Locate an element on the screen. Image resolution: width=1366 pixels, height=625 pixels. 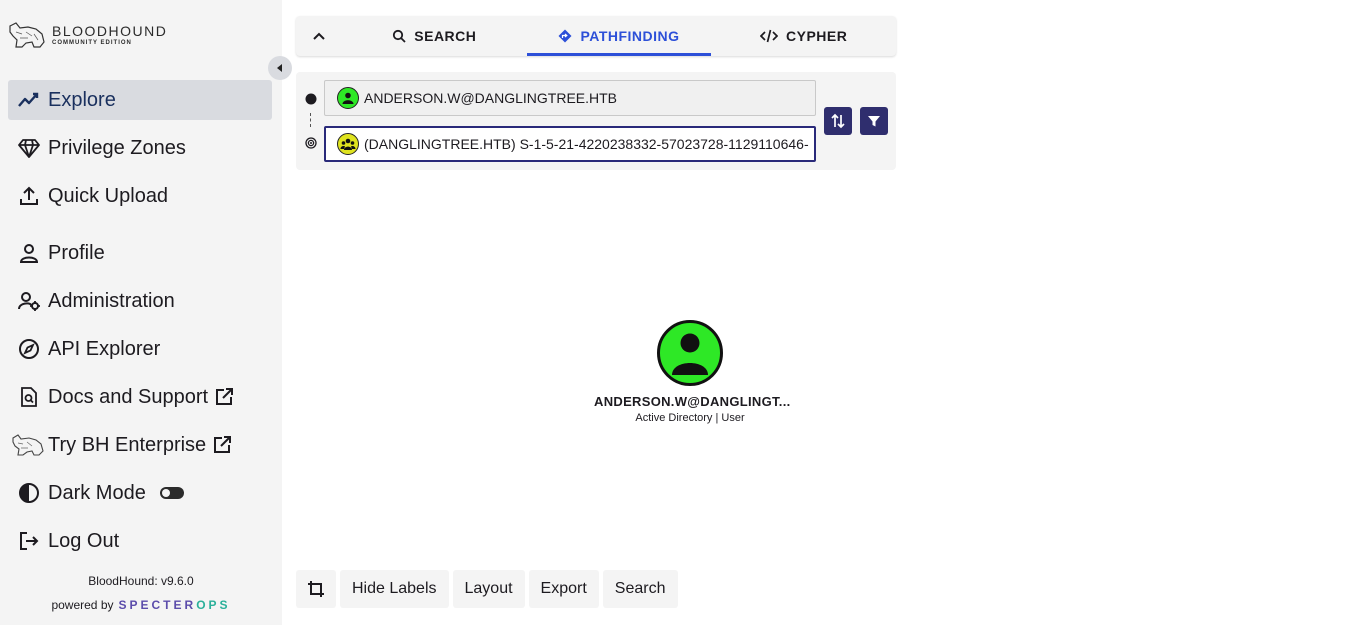
caret-left-icon is located at coordinates (279, 68).